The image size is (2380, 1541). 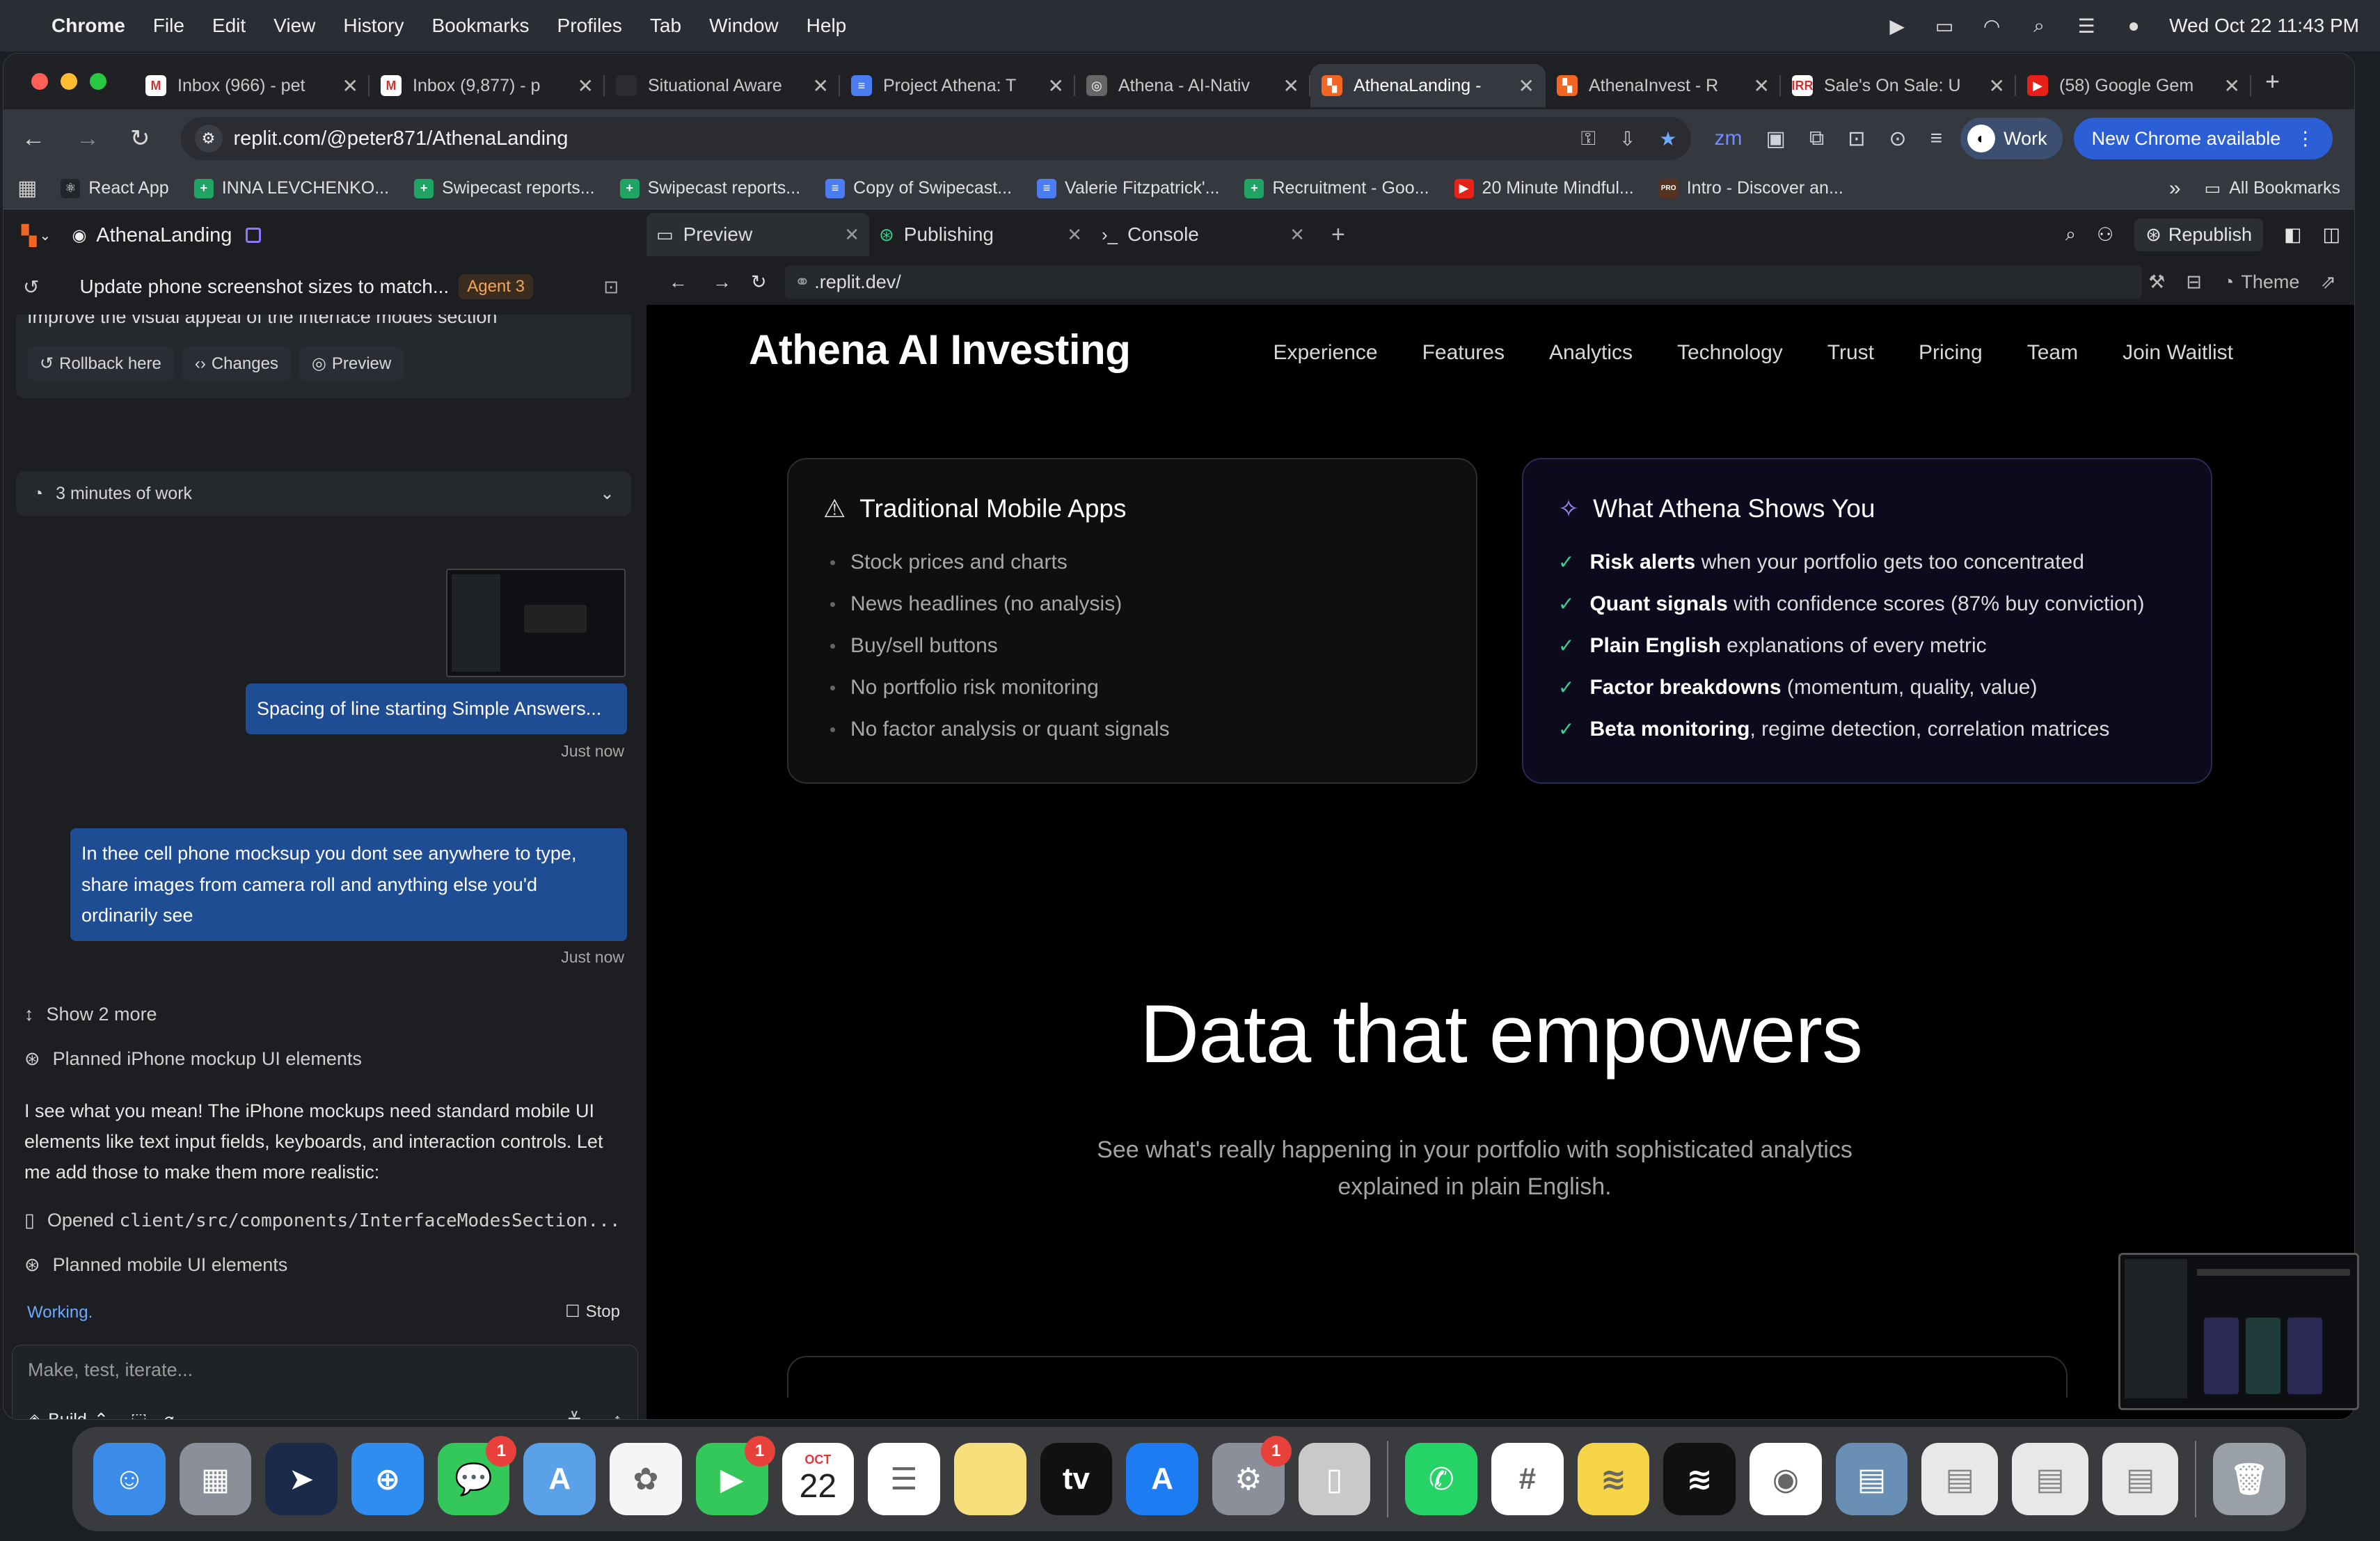 I want to click on deployment-icon: ◧, so click(x=2293, y=235).